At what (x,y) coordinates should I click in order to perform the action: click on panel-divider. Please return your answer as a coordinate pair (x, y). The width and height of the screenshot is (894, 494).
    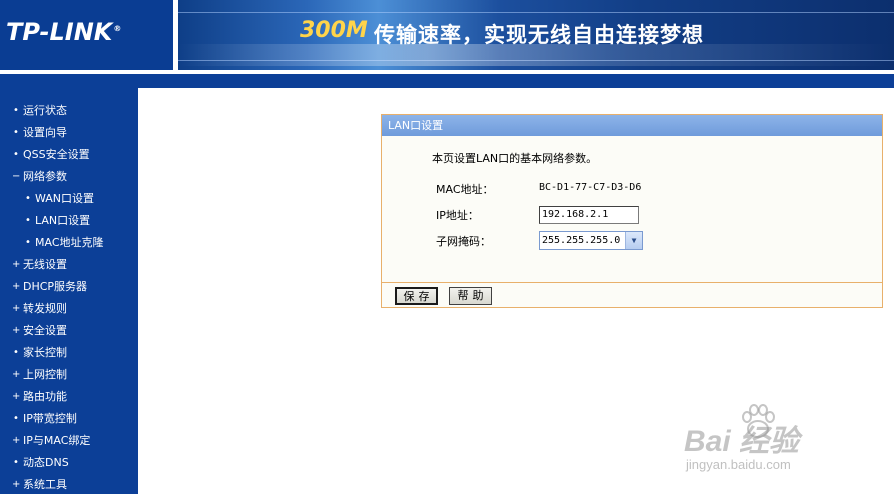
    Looking at the image, I should click on (632, 282).